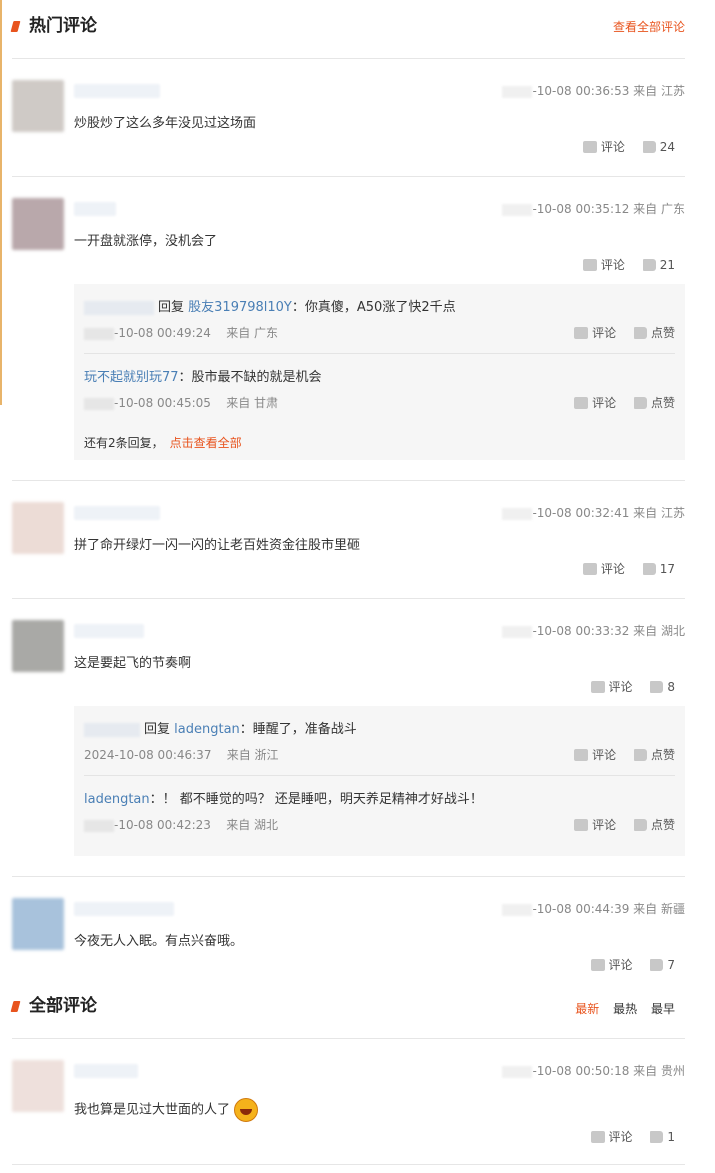 This screenshot has height=1173, width=715. Describe the element at coordinates (165, 123) in the screenshot. I see `comment-text: 炒股炒了这么多年没见过这场面` at that location.